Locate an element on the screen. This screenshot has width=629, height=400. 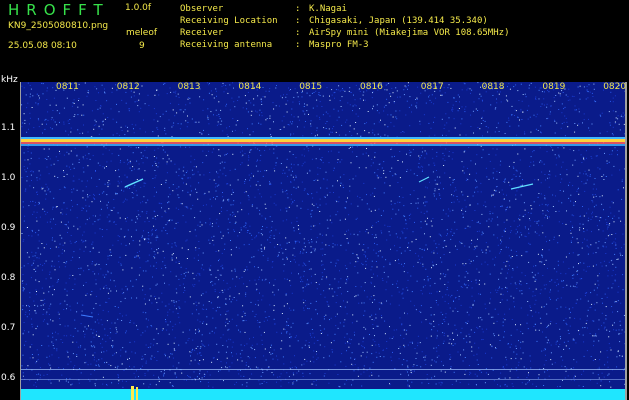
datetime-label: 25.05.08 08:10 is located at coordinates (42, 46).